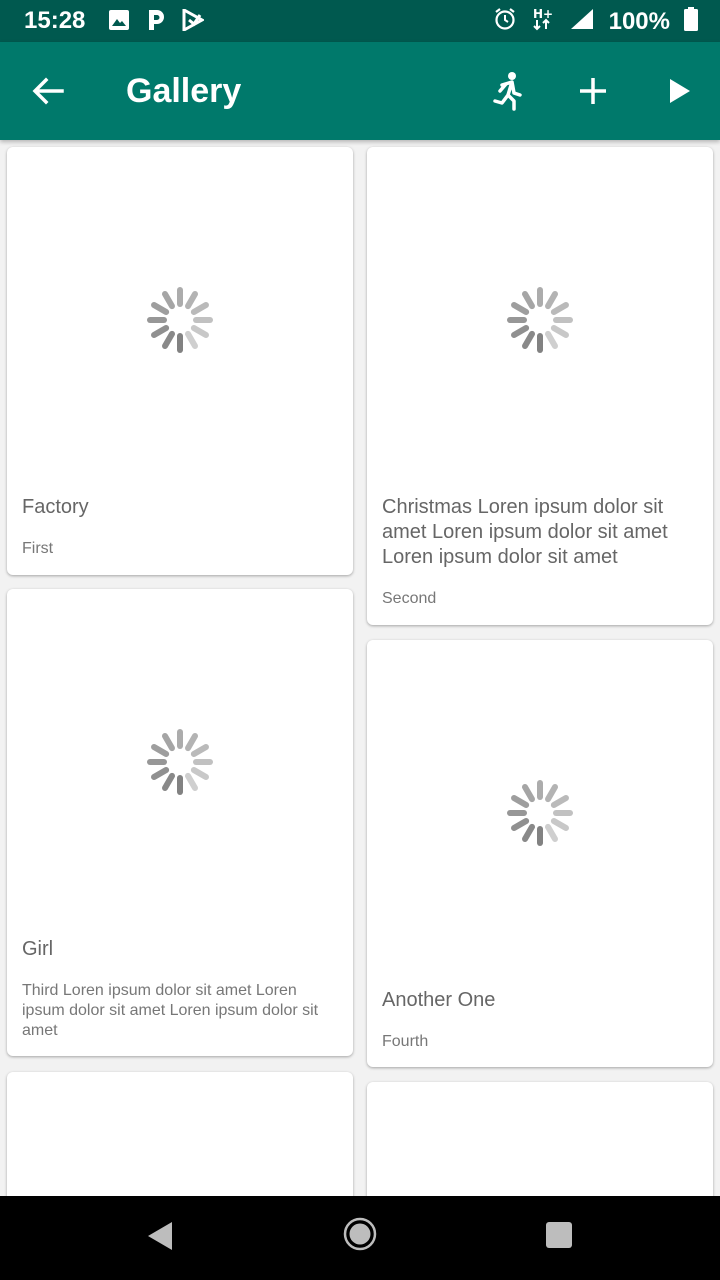 This screenshot has width=720, height=1280. I want to click on add-button, so click(593, 91).